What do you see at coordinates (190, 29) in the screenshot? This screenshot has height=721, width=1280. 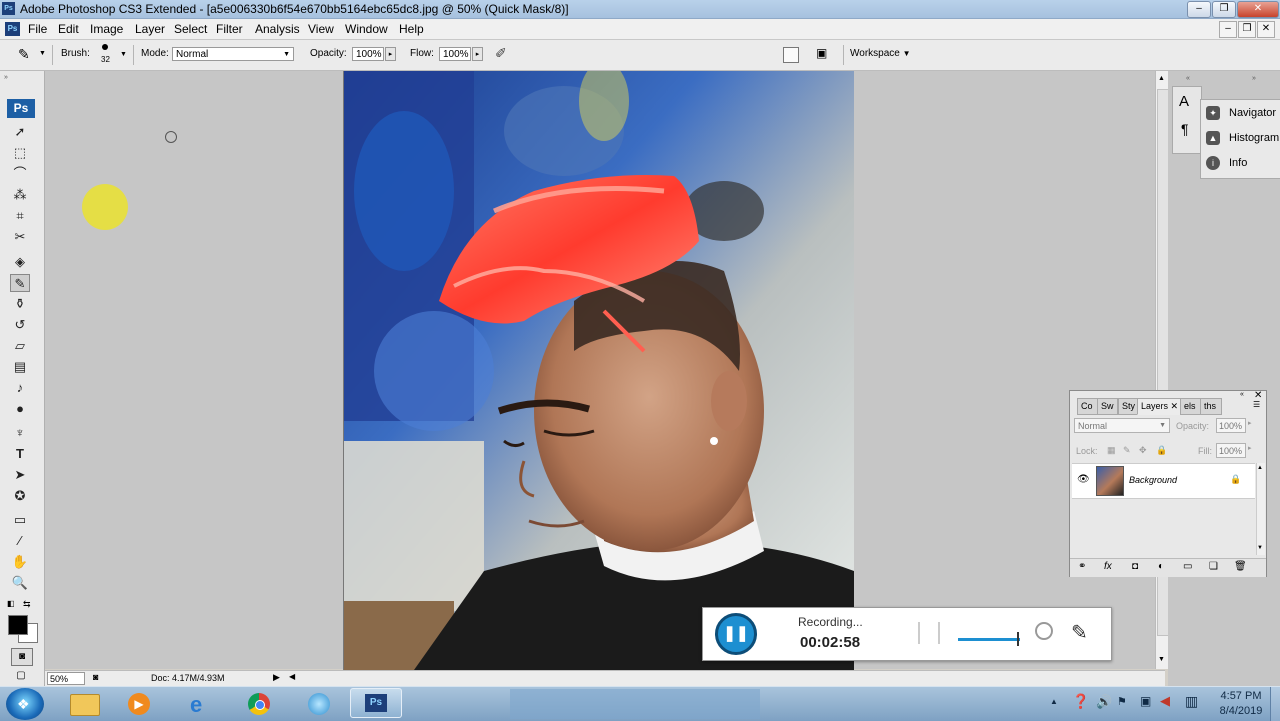 I see `menu-select: Select` at bounding box center [190, 29].